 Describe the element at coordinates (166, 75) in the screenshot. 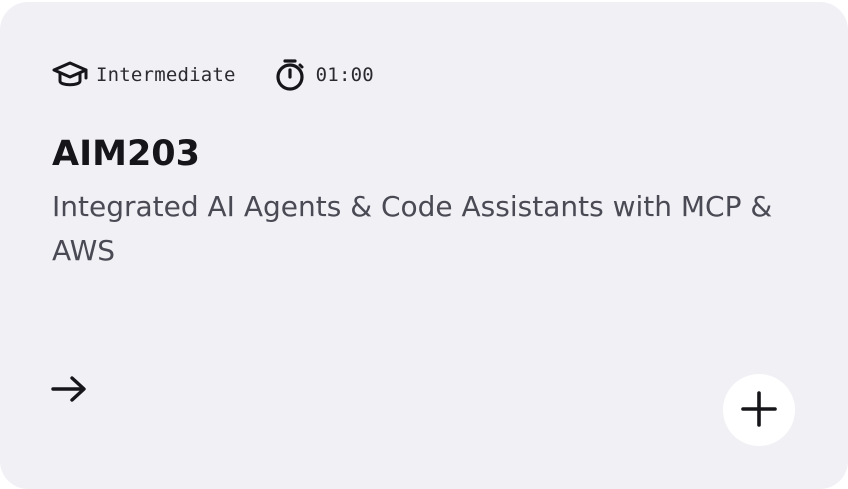

I see `level-label: Intermediate` at that location.